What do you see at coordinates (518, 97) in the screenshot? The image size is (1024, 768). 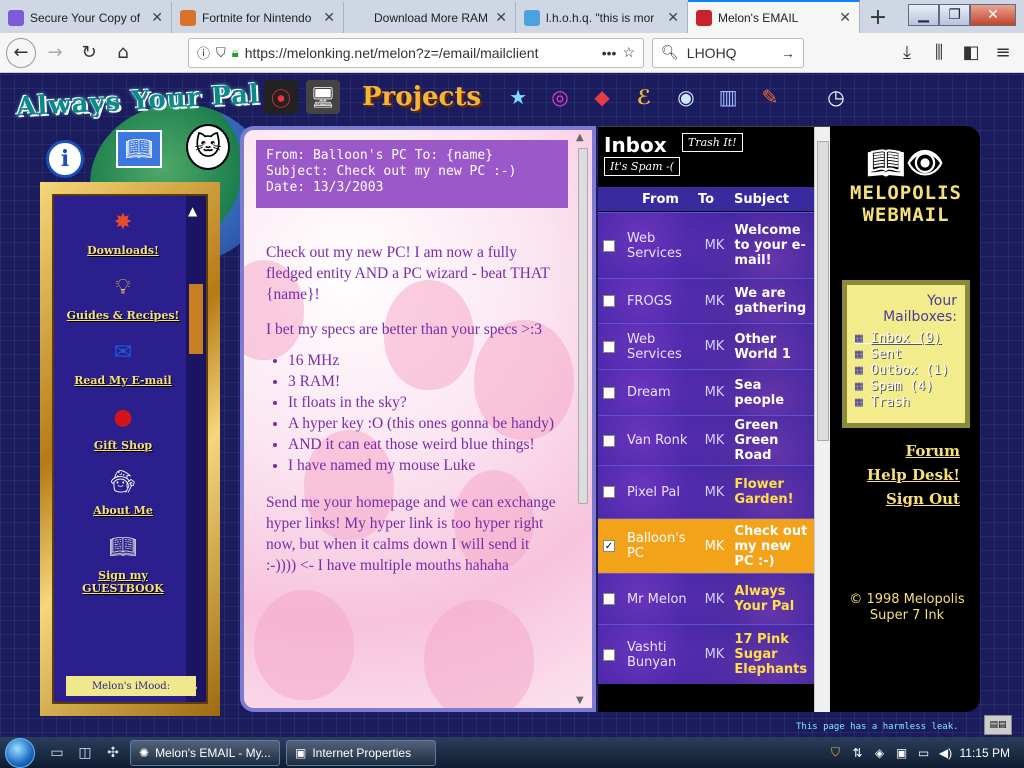 I see `star-icon: ★` at bounding box center [518, 97].